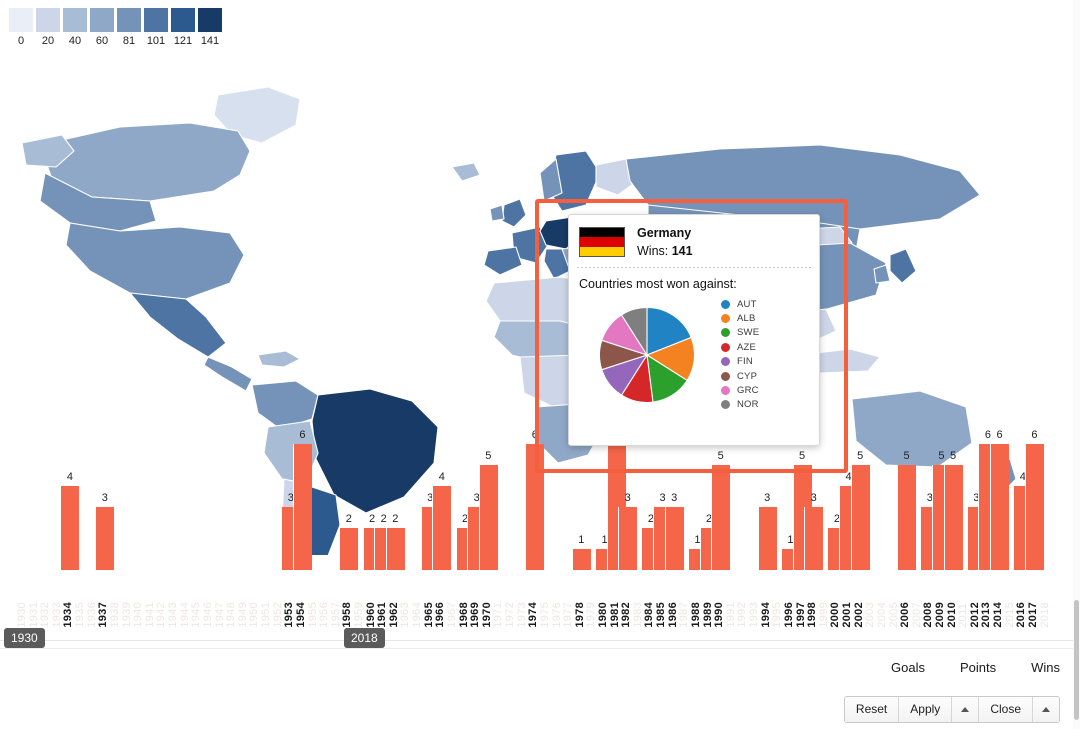 The width and height of the screenshot is (1080, 729). What do you see at coordinates (451, 615) in the screenshot?
I see `year-tick-label: 1967` at bounding box center [451, 615].